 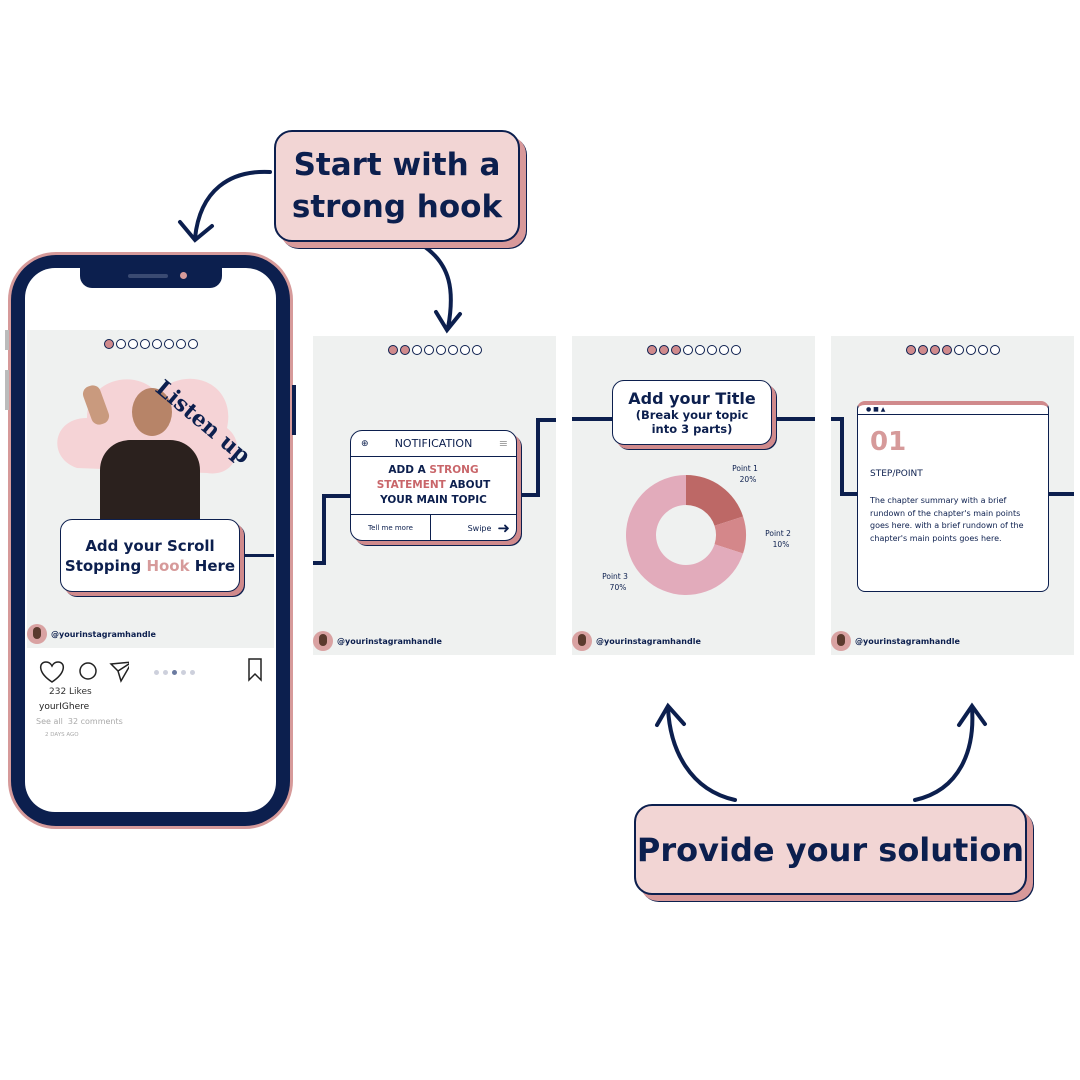 I want to click on solution-callout: Provide your solution, so click(x=830, y=849).